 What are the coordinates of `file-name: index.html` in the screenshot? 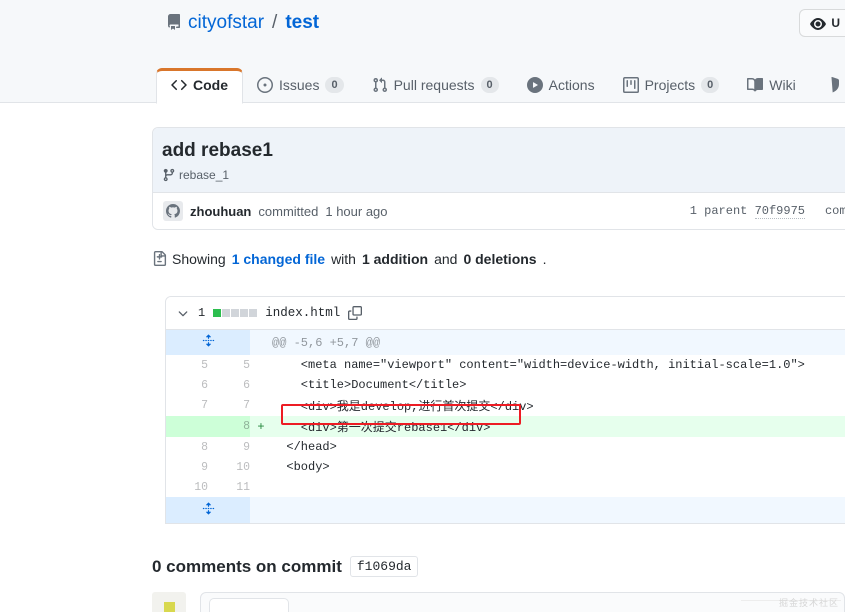 It's located at (302, 313).